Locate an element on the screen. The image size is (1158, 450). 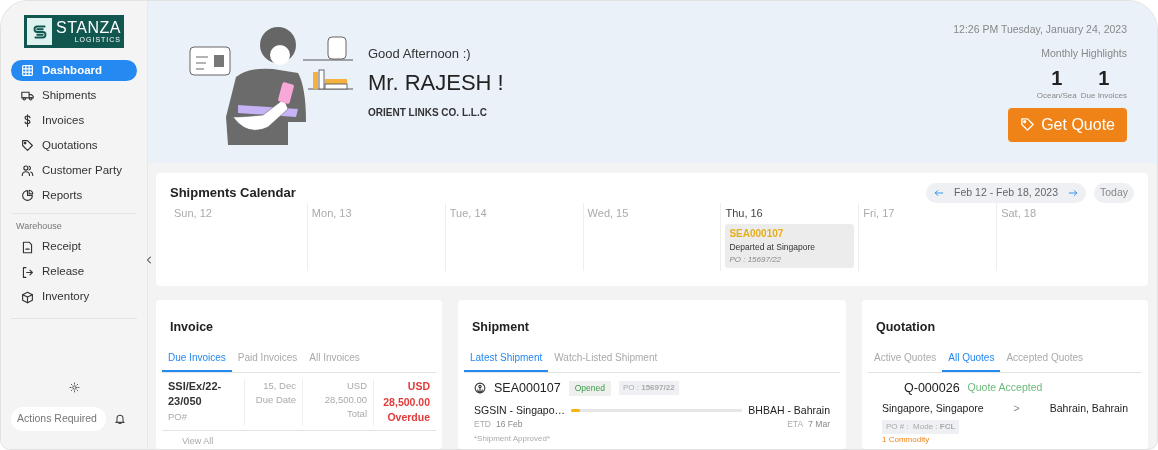
sidebar-item: Shipments is located at coordinates (74, 95).